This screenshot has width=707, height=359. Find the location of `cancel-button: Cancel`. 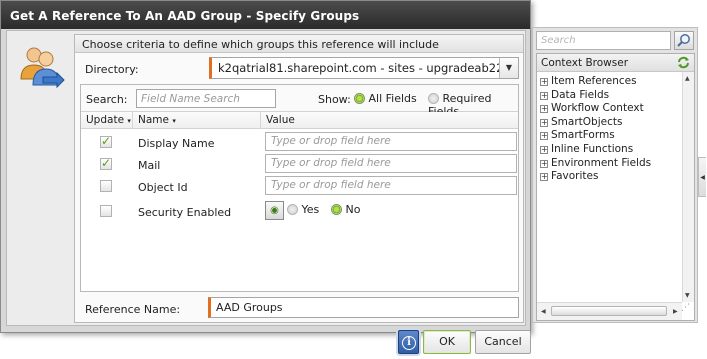

cancel-button: Cancel is located at coordinates (503, 342).